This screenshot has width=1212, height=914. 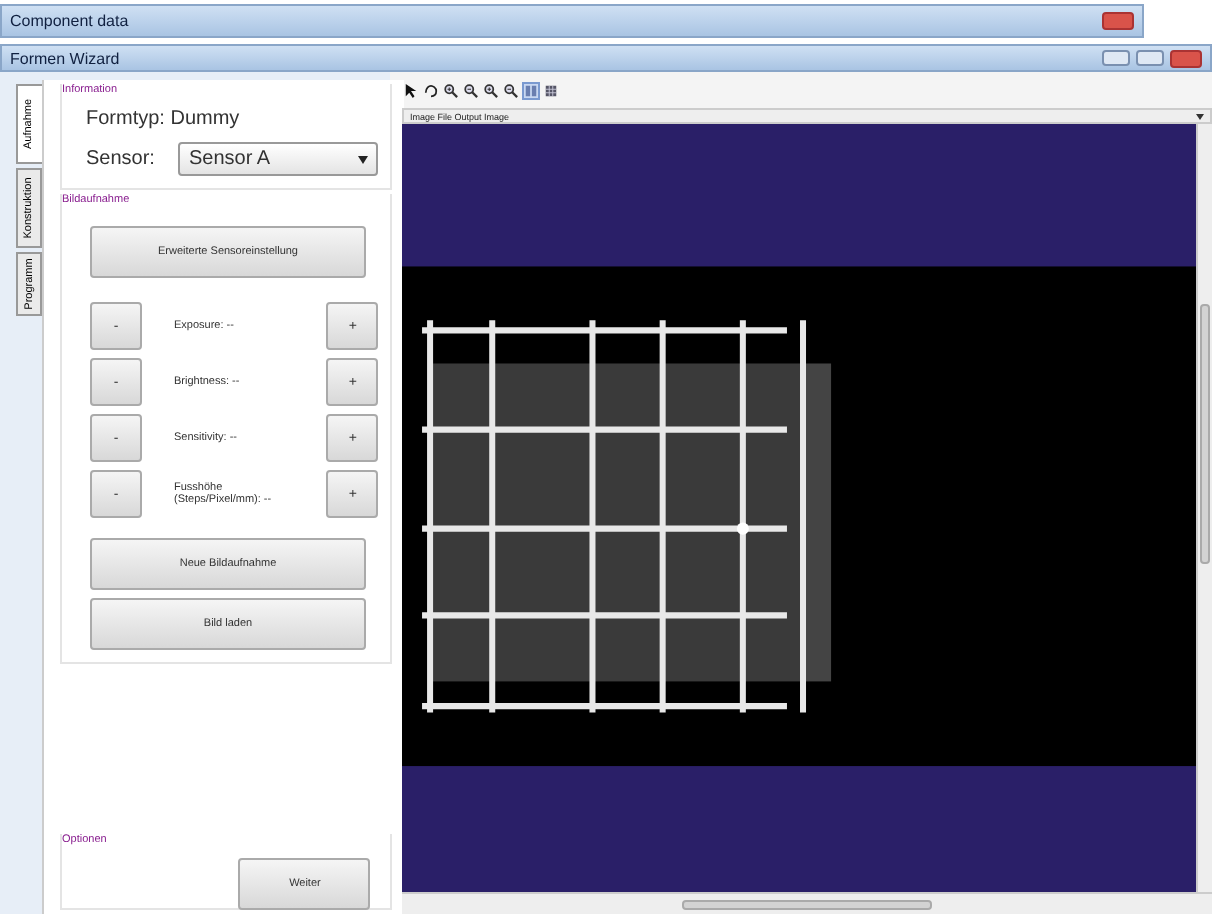 What do you see at coordinates (1204, 508) in the screenshot?
I see `vertical-scrollbar` at bounding box center [1204, 508].